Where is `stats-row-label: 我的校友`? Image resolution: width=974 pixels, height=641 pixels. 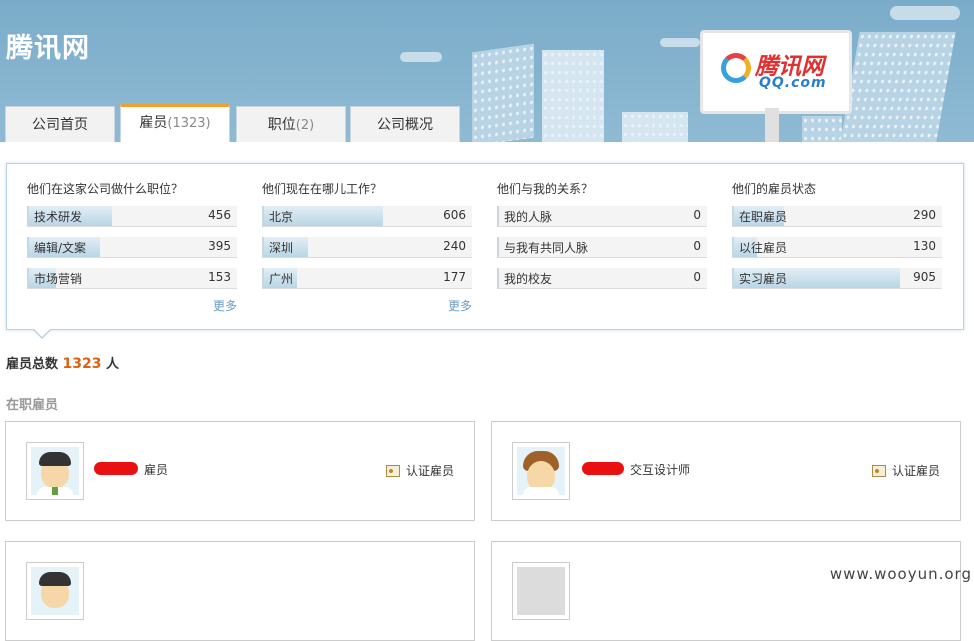
stats-row-label: 我的校友 is located at coordinates (528, 279).